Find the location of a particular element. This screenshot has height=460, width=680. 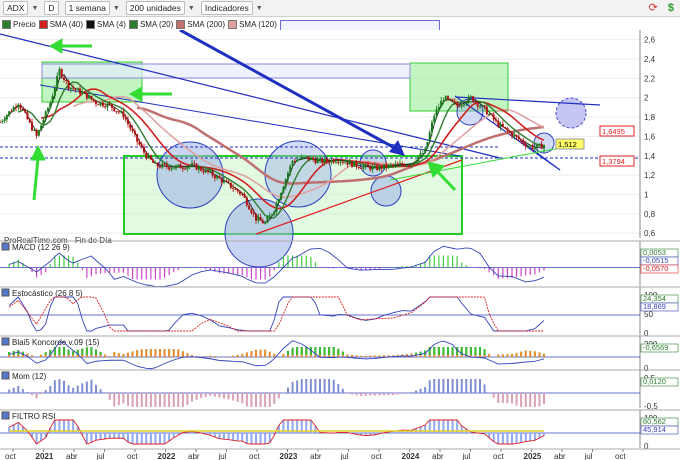

price-axis: 2,6 2,4 2,2 2 1,8 1,6 1,4 1,2 1 0,8 0,6 is located at coordinates (647, 134).